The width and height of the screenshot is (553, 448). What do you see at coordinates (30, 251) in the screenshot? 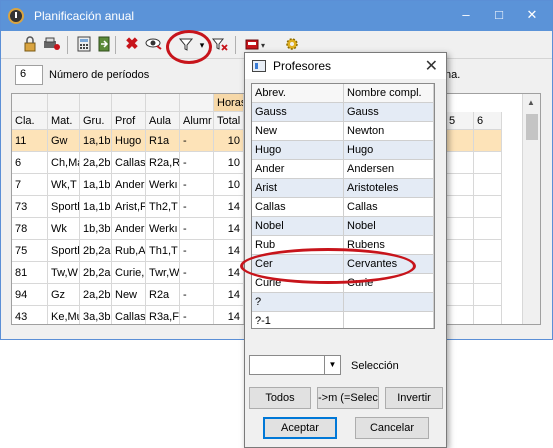
I see `grid-cell: 75` at bounding box center [30, 251].